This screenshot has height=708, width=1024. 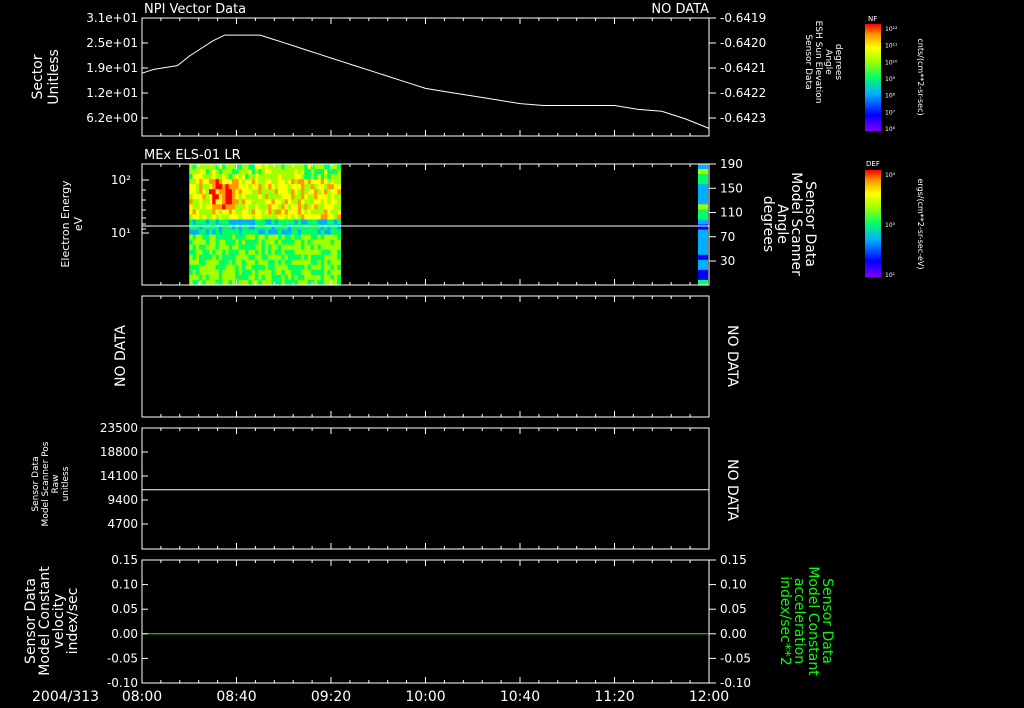 What do you see at coordinates (614, 697) in the screenshot?
I see `time-tick-label: 11:20` at bounding box center [614, 697].